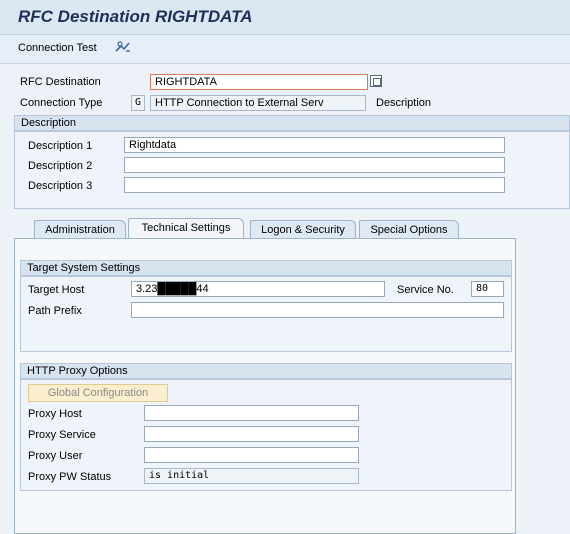 The width and height of the screenshot is (570, 534). Describe the element at coordinates (266, 268) in the screenshot. I see `target-system-header: Target System Settings` at that location.